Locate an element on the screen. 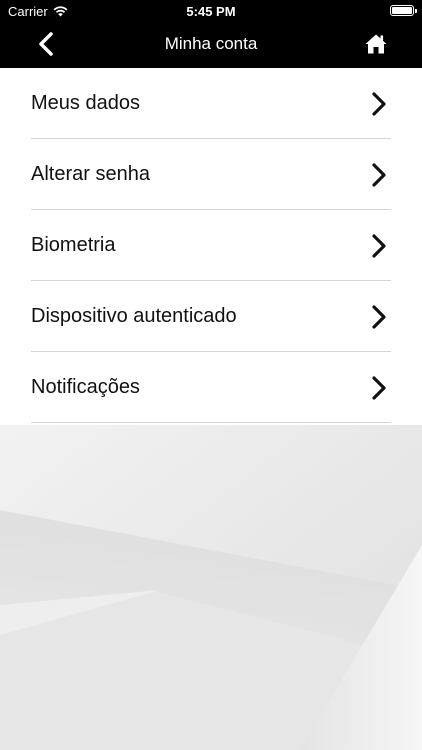  menu-item-label: Alterar senha is located at coordinates (90, 174).